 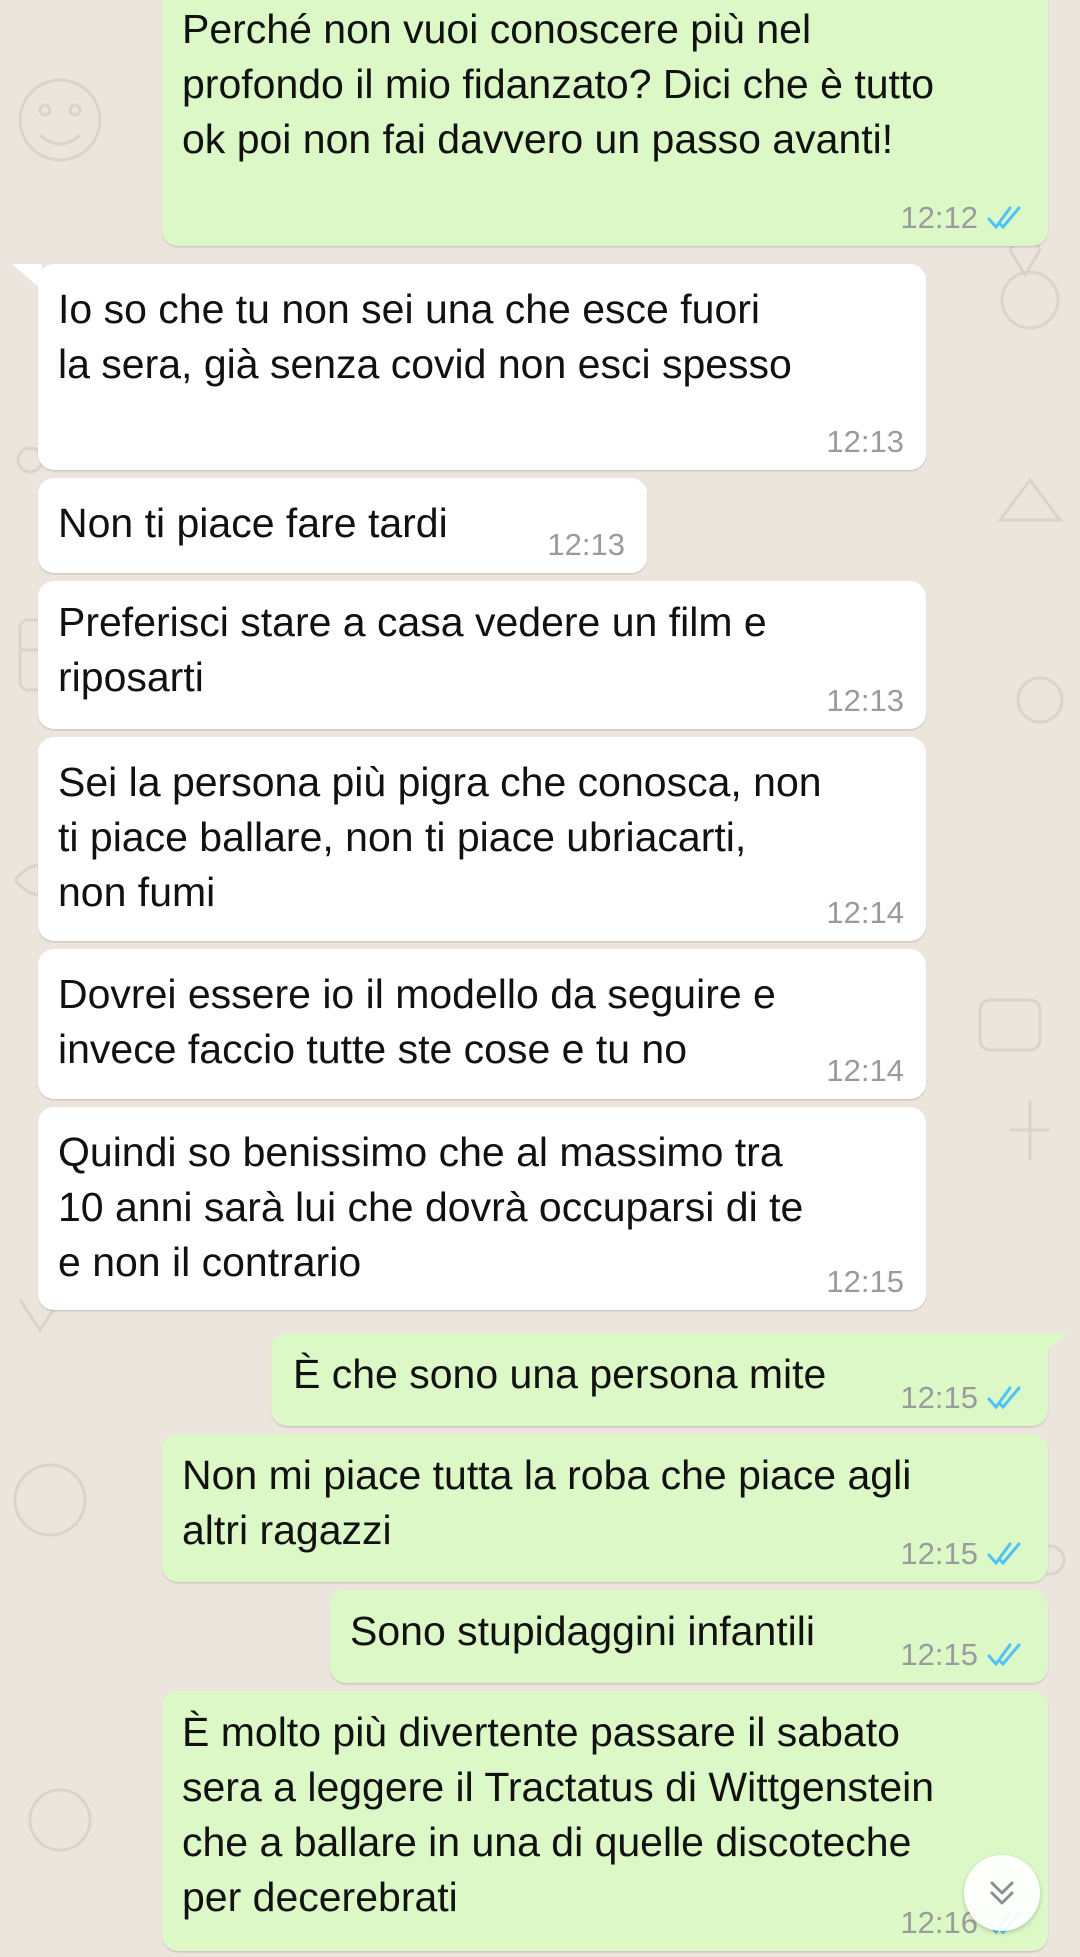 I want to click on message-text: È che sono una persona mite, so click(x=560, y=1374).